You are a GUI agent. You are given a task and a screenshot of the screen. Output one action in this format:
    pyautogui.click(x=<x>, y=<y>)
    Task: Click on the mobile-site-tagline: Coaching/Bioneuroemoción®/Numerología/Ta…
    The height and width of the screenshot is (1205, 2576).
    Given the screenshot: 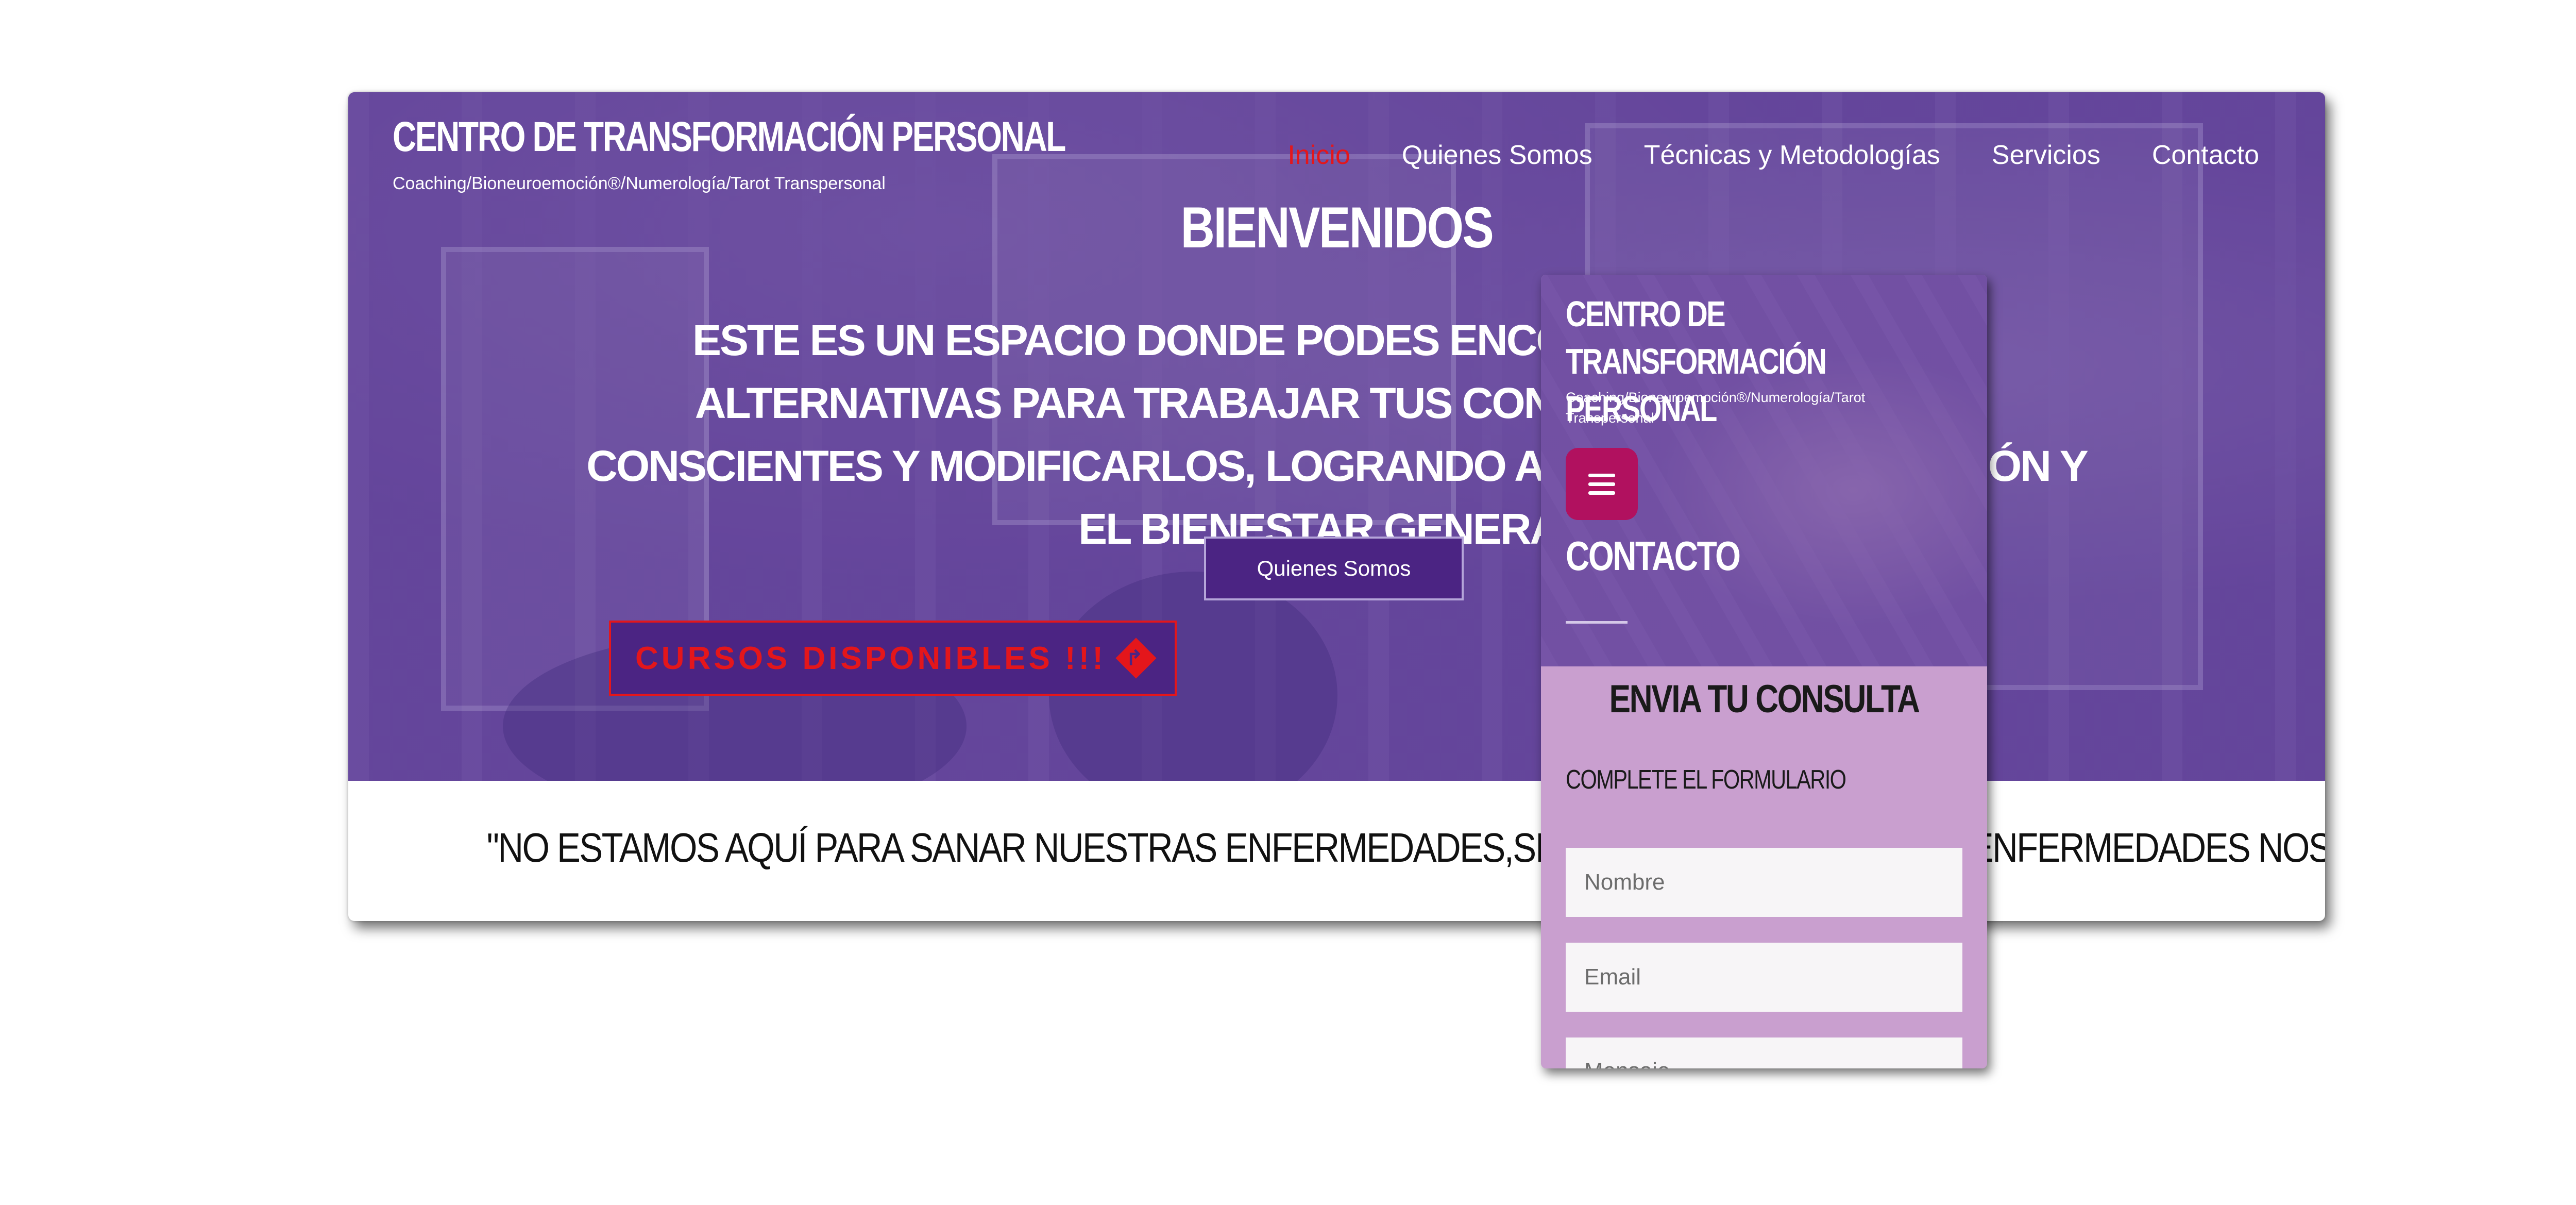 What is the action you would take?
    pyautogui.click(x=1716, y=408)
    